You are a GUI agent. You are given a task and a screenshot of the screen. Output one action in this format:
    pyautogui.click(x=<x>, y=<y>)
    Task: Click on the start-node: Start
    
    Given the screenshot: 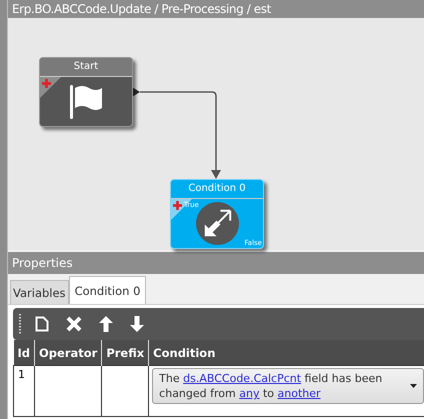 What is the action you would take?
    pyautogui.click(x=86, y=92)
    